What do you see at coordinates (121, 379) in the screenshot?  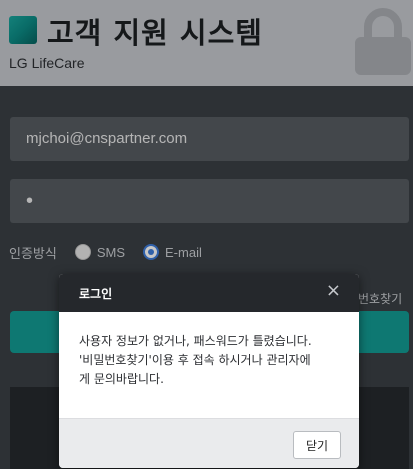 I see `dialog-message-line: 게 문의바랍니다.` at bounding box center [121, 379].